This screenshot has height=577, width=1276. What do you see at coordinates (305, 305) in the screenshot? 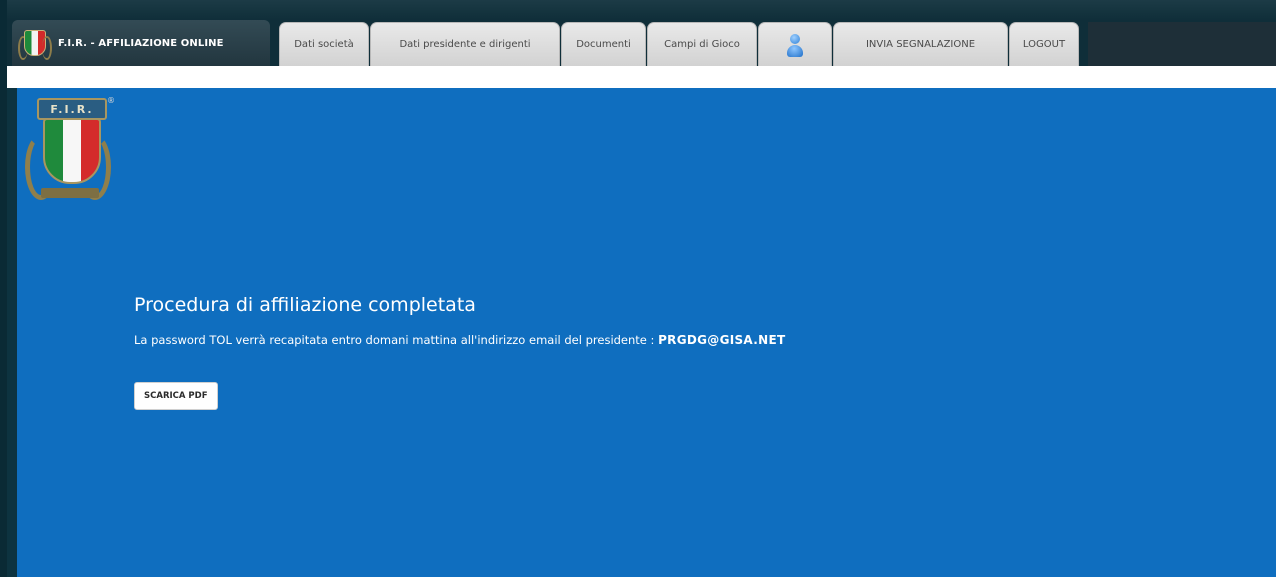
I see `page-title: Procedura di affiliazione completata` at bounding box center [305, 305].